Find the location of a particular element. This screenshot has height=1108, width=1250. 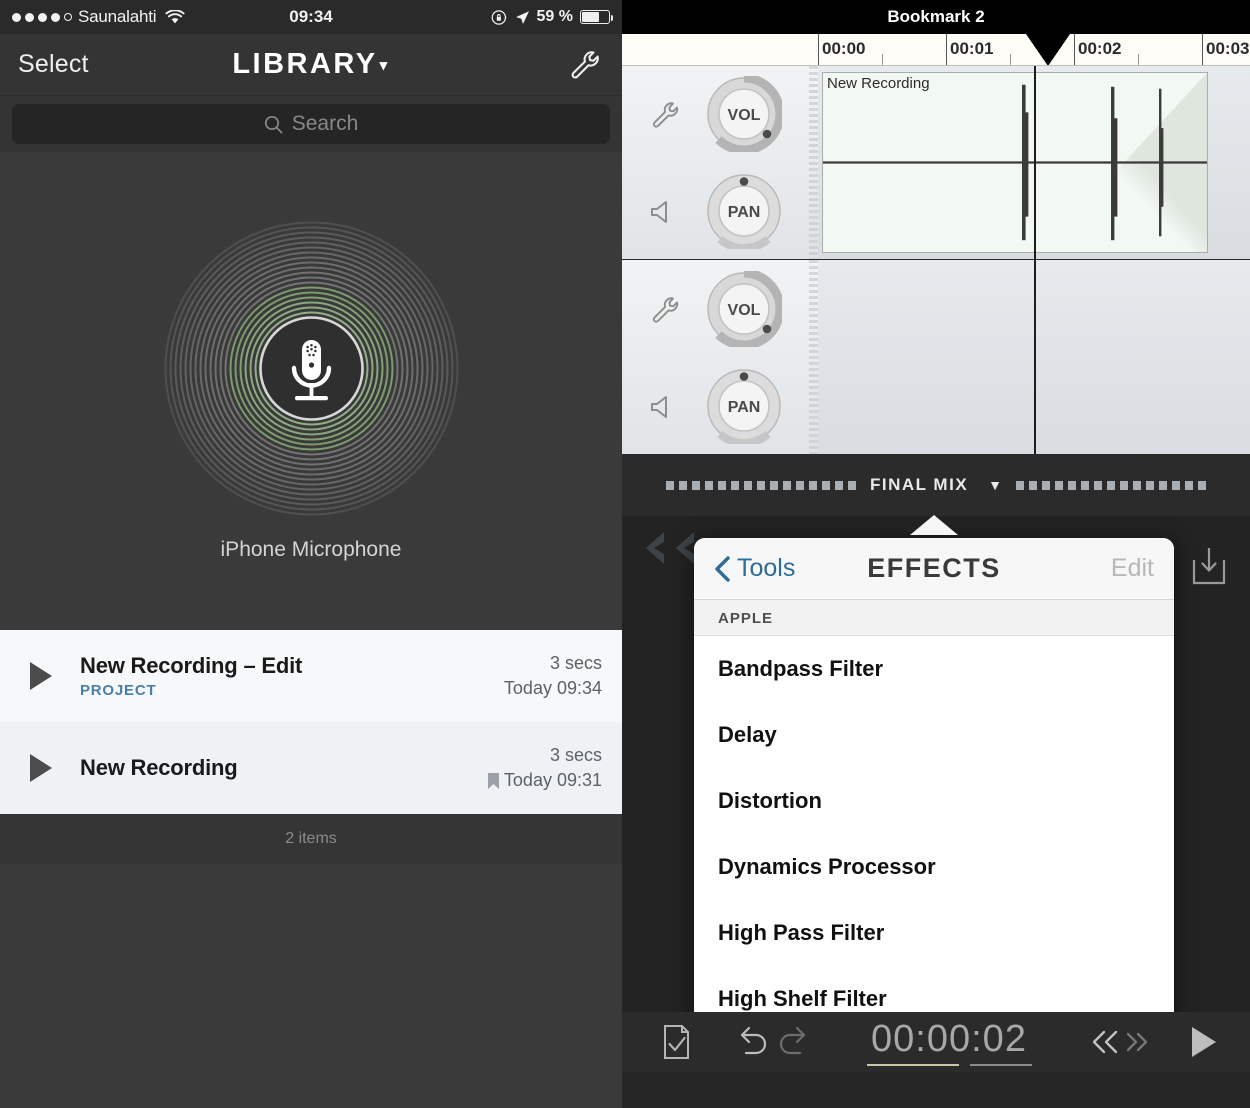

battery-icon is located at coordinates (596, 17).